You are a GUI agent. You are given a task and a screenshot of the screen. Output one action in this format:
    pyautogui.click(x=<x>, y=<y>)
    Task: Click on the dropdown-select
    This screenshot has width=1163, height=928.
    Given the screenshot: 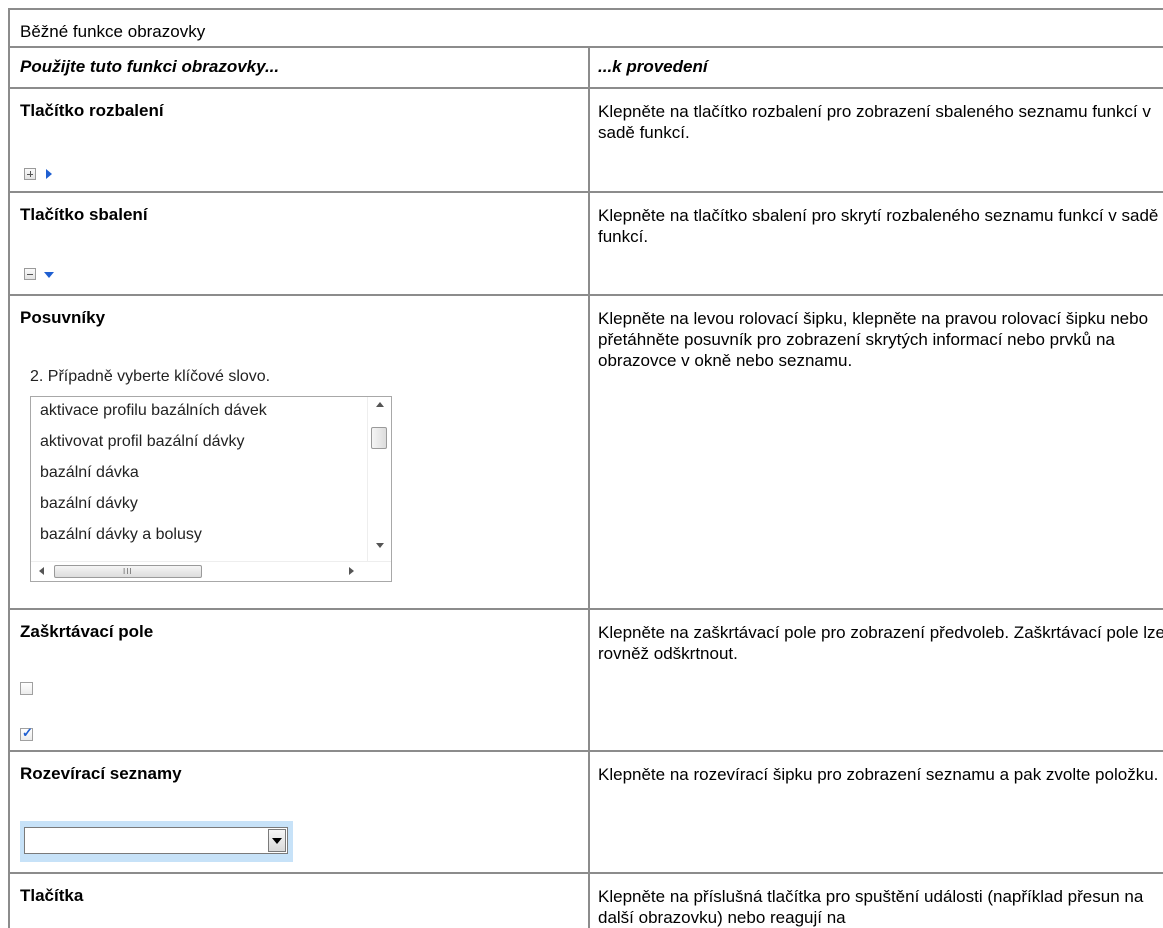 What is the action you would take?
    pyautogui.click(x=156, y=840)
    